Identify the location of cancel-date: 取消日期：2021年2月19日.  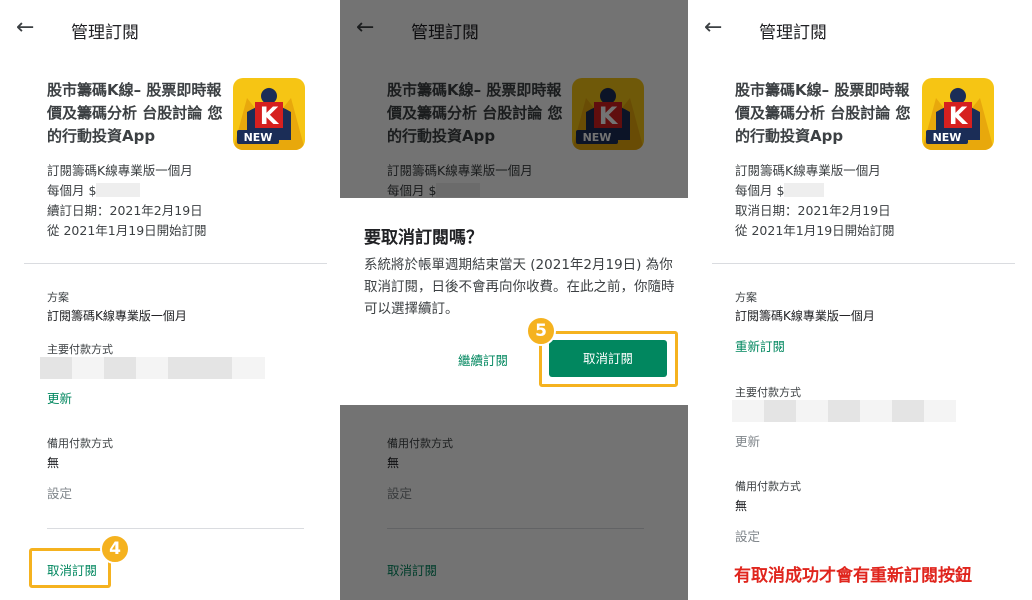
(813, 210).